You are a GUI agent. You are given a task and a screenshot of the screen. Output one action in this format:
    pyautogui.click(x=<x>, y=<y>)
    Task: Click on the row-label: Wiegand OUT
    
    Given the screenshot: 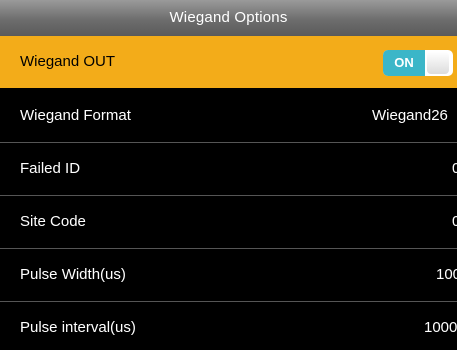 What is the action you would take?
    pyautogui.click(x=68, y=61)
    